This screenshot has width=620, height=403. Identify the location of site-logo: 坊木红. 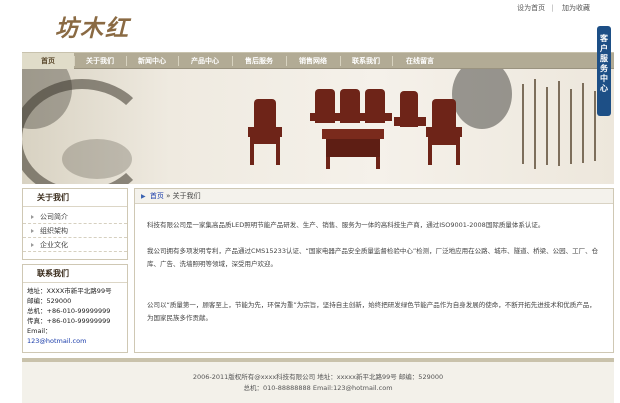
(92, 26).